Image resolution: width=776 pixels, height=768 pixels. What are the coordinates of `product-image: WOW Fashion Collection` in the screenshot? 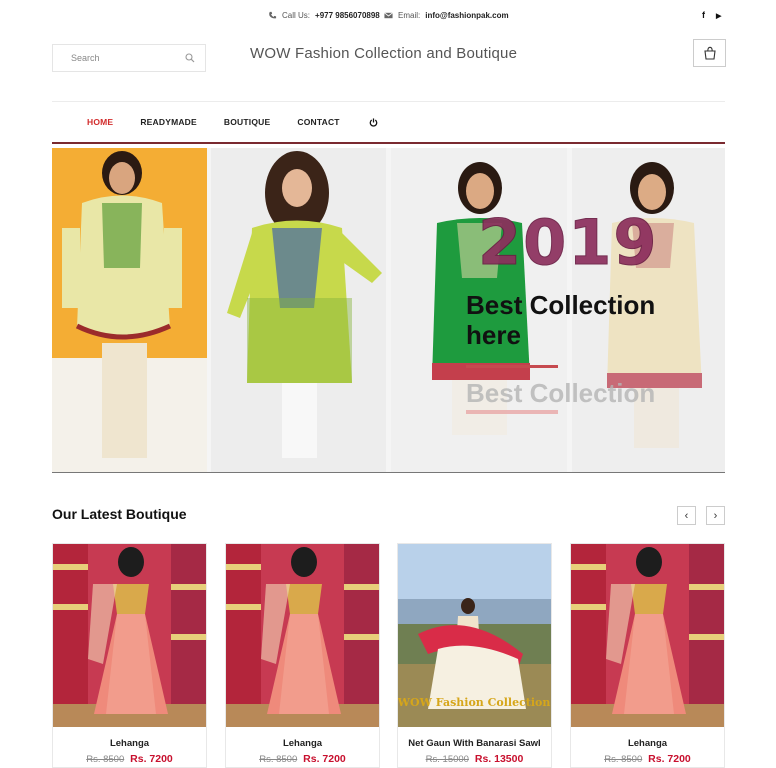 It's located at (474, 635).